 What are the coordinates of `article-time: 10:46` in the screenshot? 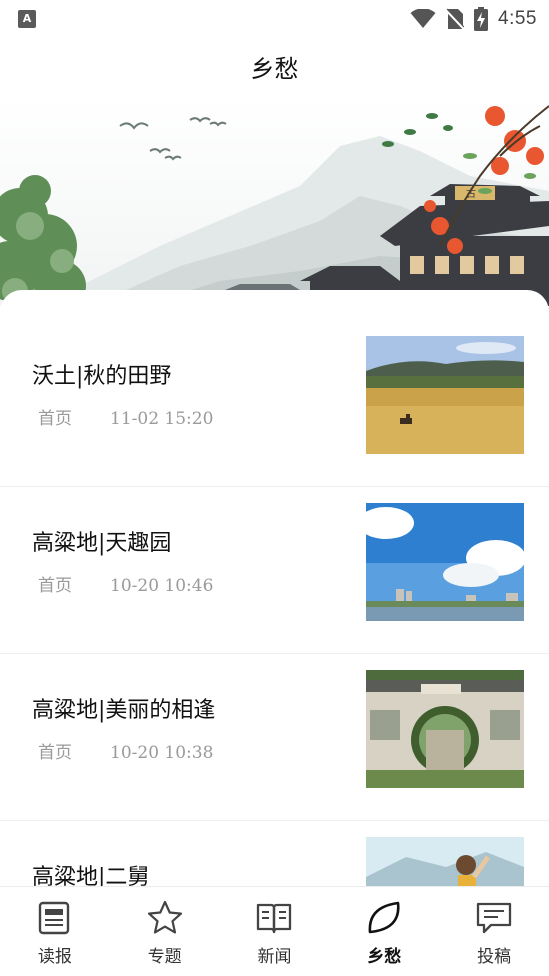 It's located at (189, 586).